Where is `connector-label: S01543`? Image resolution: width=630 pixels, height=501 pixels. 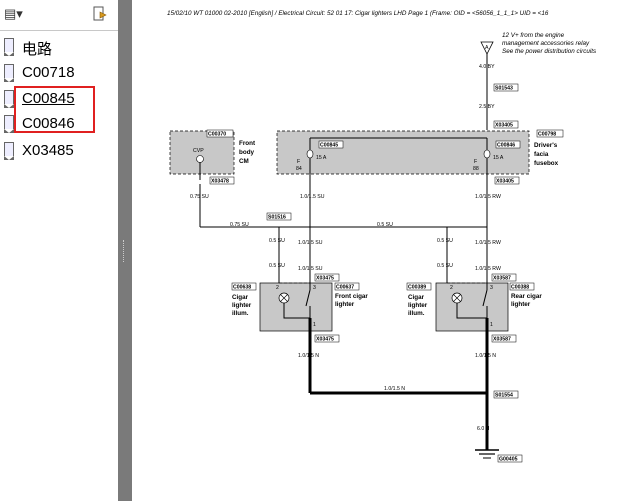
connector-label: S01543 is located at coordinates (504, 89).